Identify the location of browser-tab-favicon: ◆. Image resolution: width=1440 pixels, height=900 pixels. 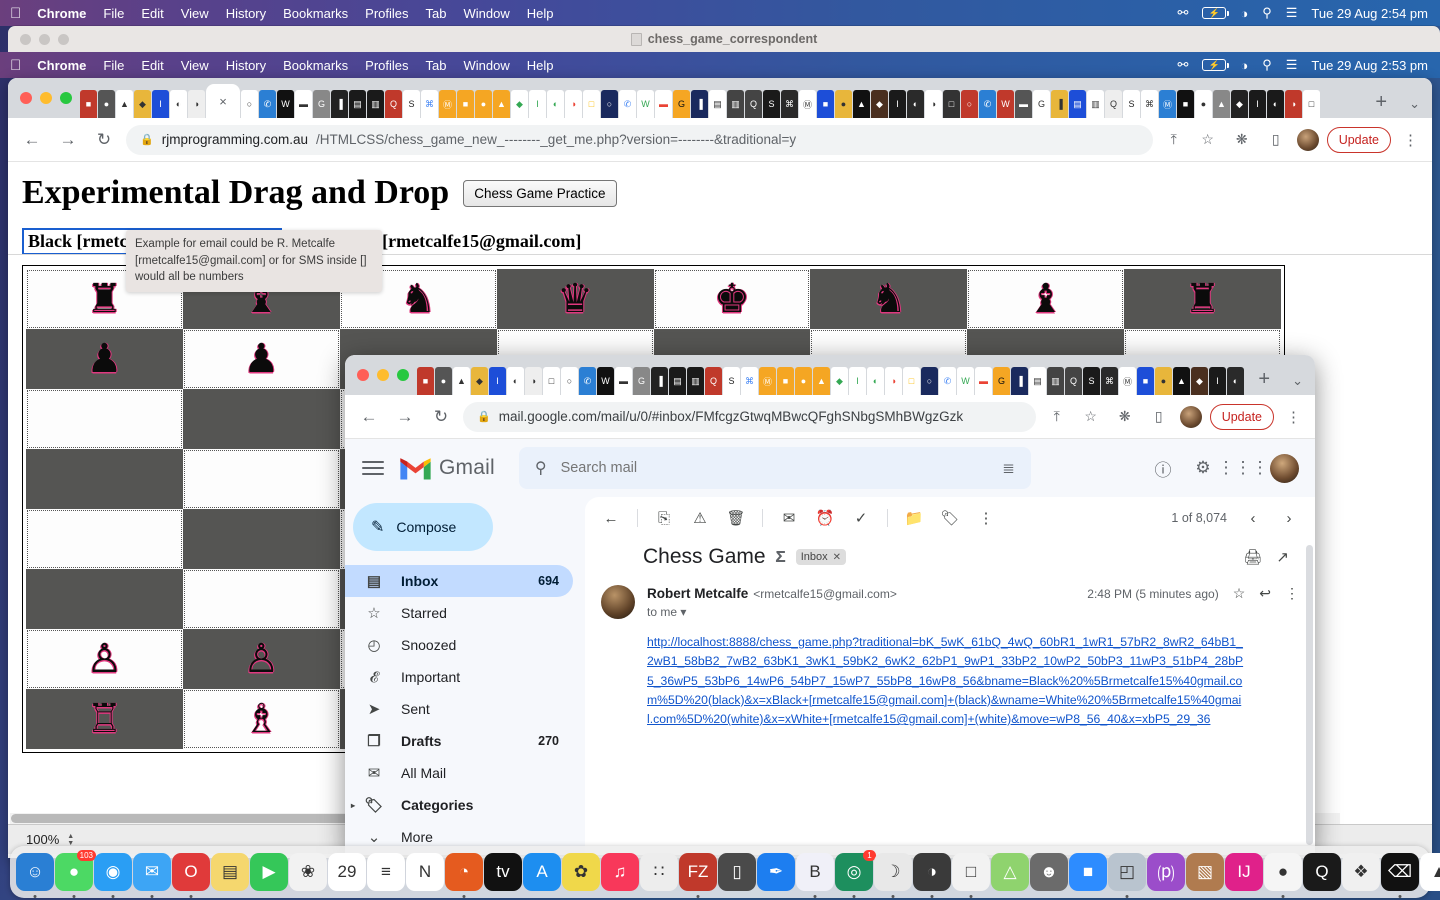
(519, 104).